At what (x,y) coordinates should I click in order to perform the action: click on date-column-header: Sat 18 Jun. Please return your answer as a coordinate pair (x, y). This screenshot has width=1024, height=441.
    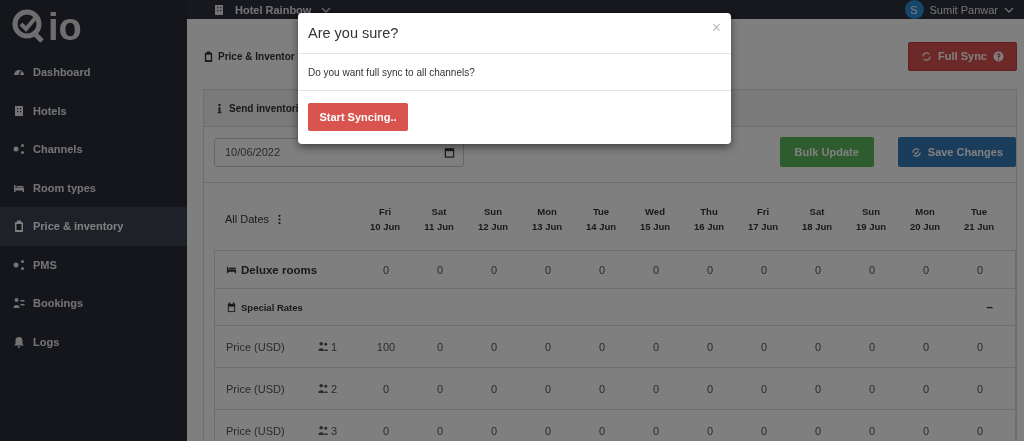
    Looking at the image, I should click on (817, 219).